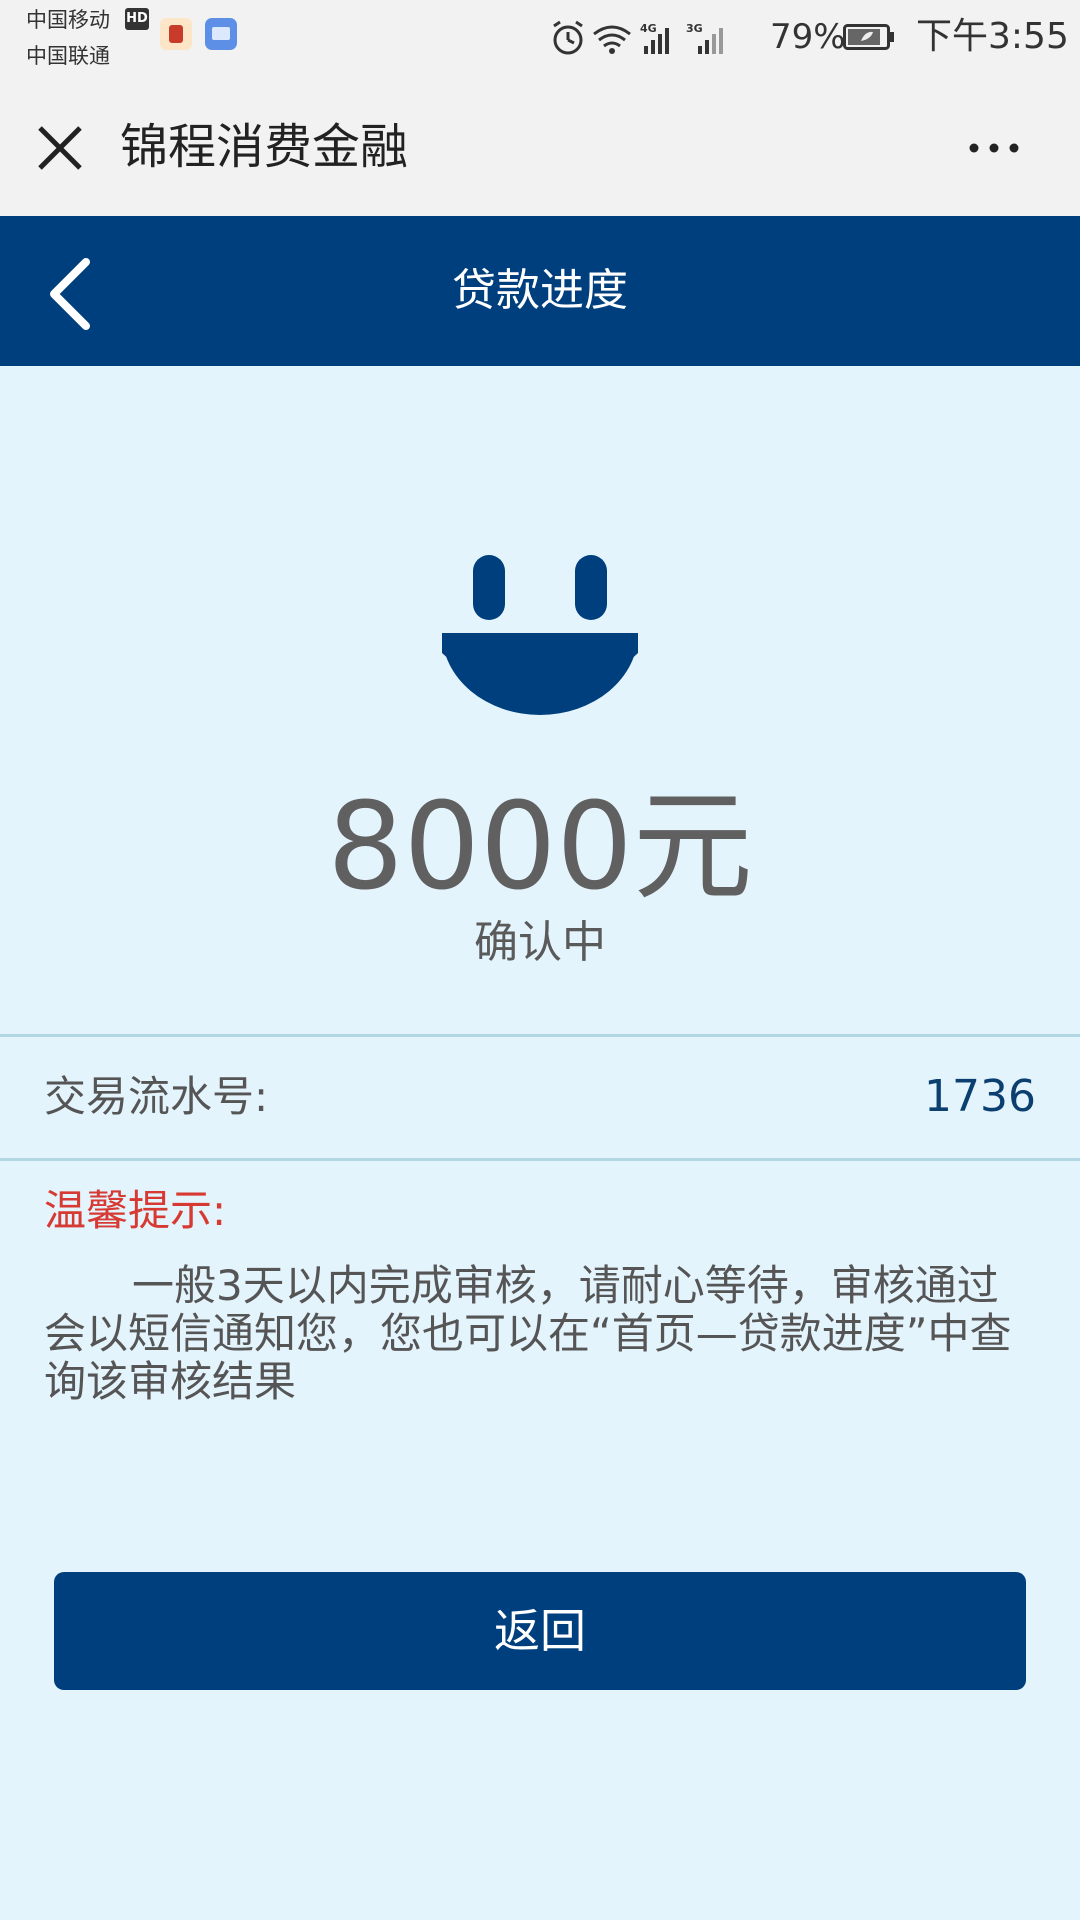 This screenshot has height=1920, width=1080. What do you see at coordinates (264, 147) in the screenshot?
I see `page-title: 锦程消费金融` at bounding box center [264, 147].